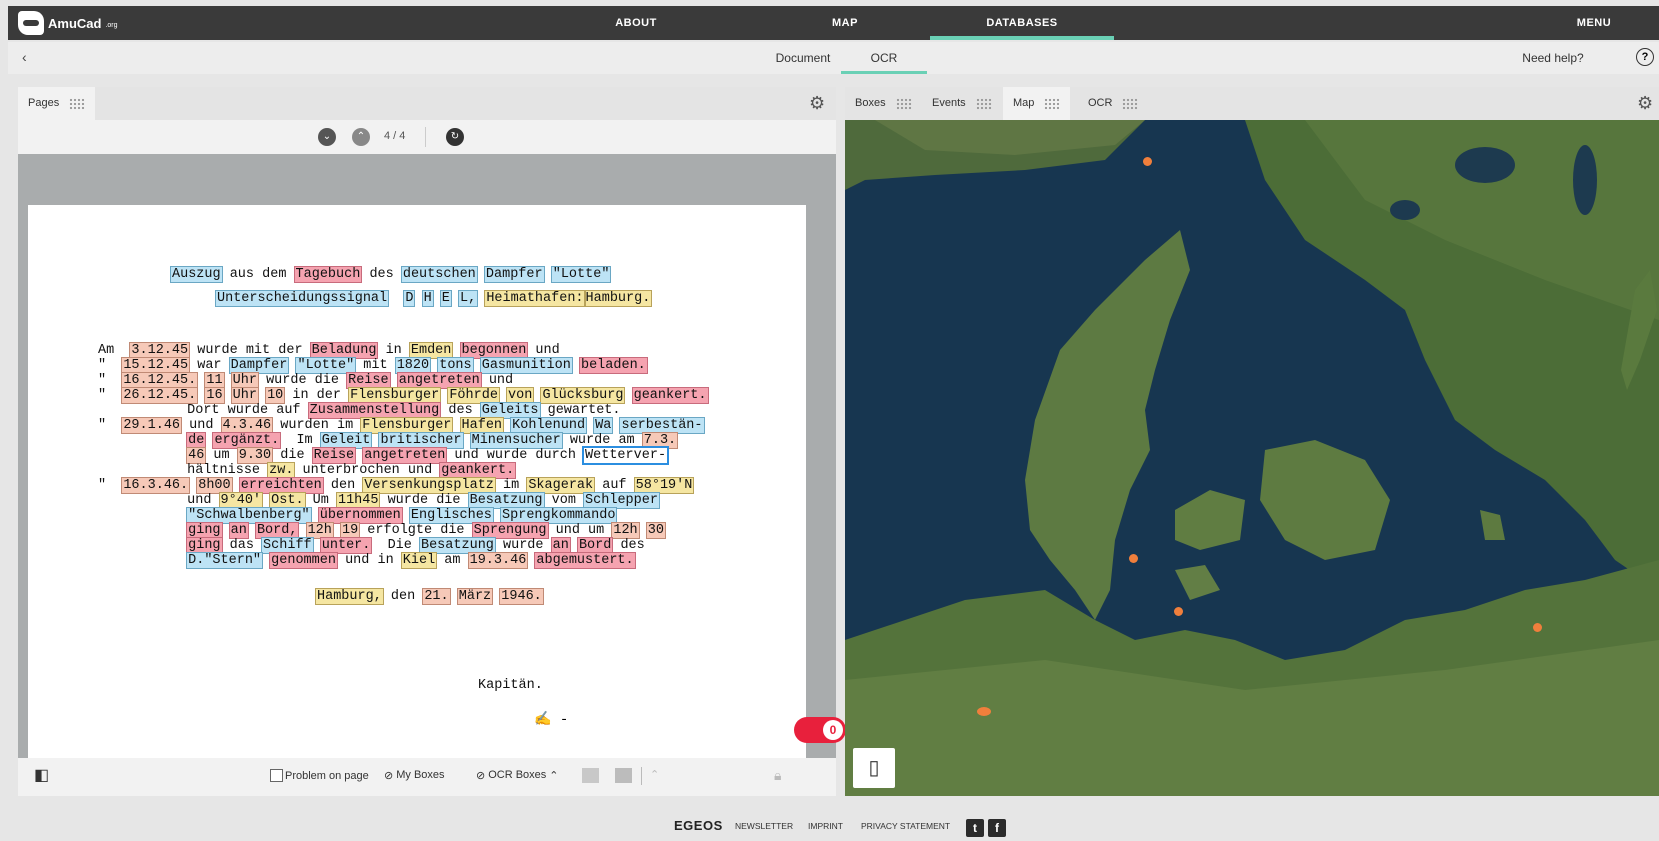 The image size is (1659, 841). I want to click on facebook-icon: f, so click(997, 828).